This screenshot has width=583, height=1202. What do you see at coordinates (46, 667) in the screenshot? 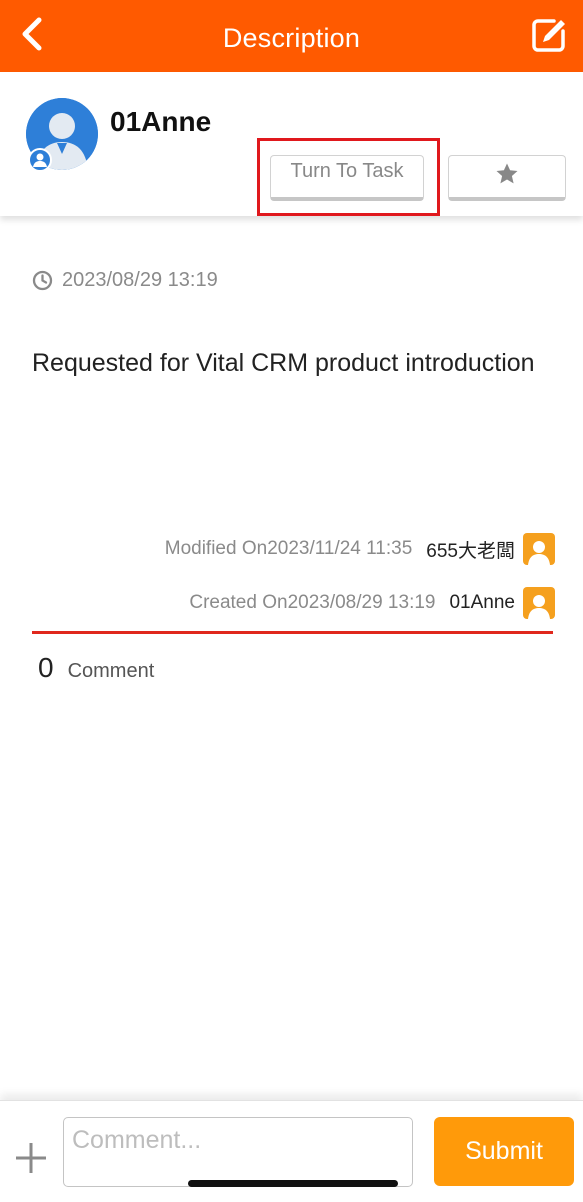
I see `comment-count-number: 0` at bounding box center [46, 667].